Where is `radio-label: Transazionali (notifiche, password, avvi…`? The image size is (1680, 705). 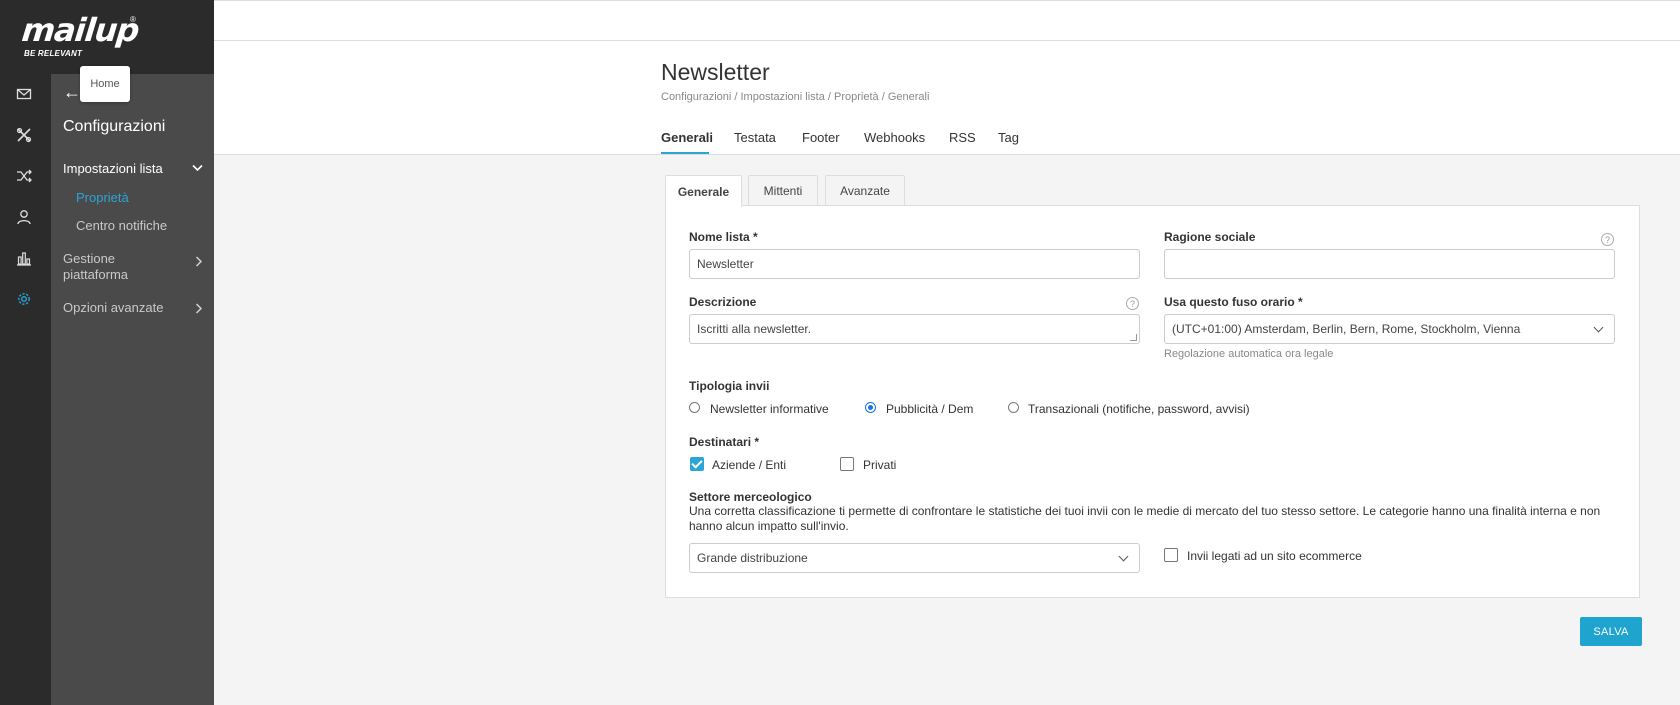
radio-label: Transazionali (notifiche, password, avvi… is located at coordinates (1139, 409).